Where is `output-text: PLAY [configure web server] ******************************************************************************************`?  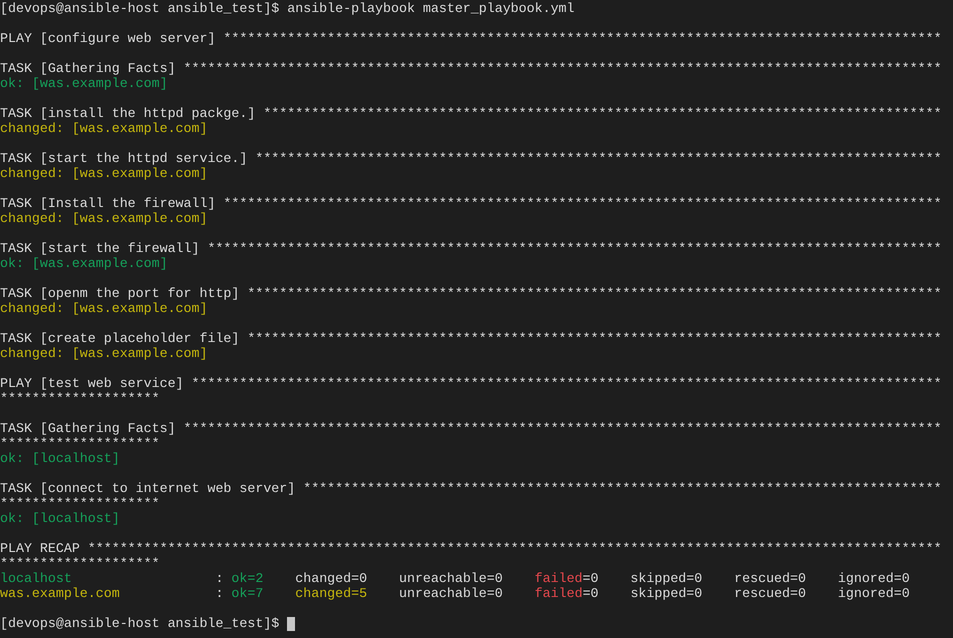 output-text: PLAY [configure web server] ****************************************************************************************** is located at coordinates (471, 38).